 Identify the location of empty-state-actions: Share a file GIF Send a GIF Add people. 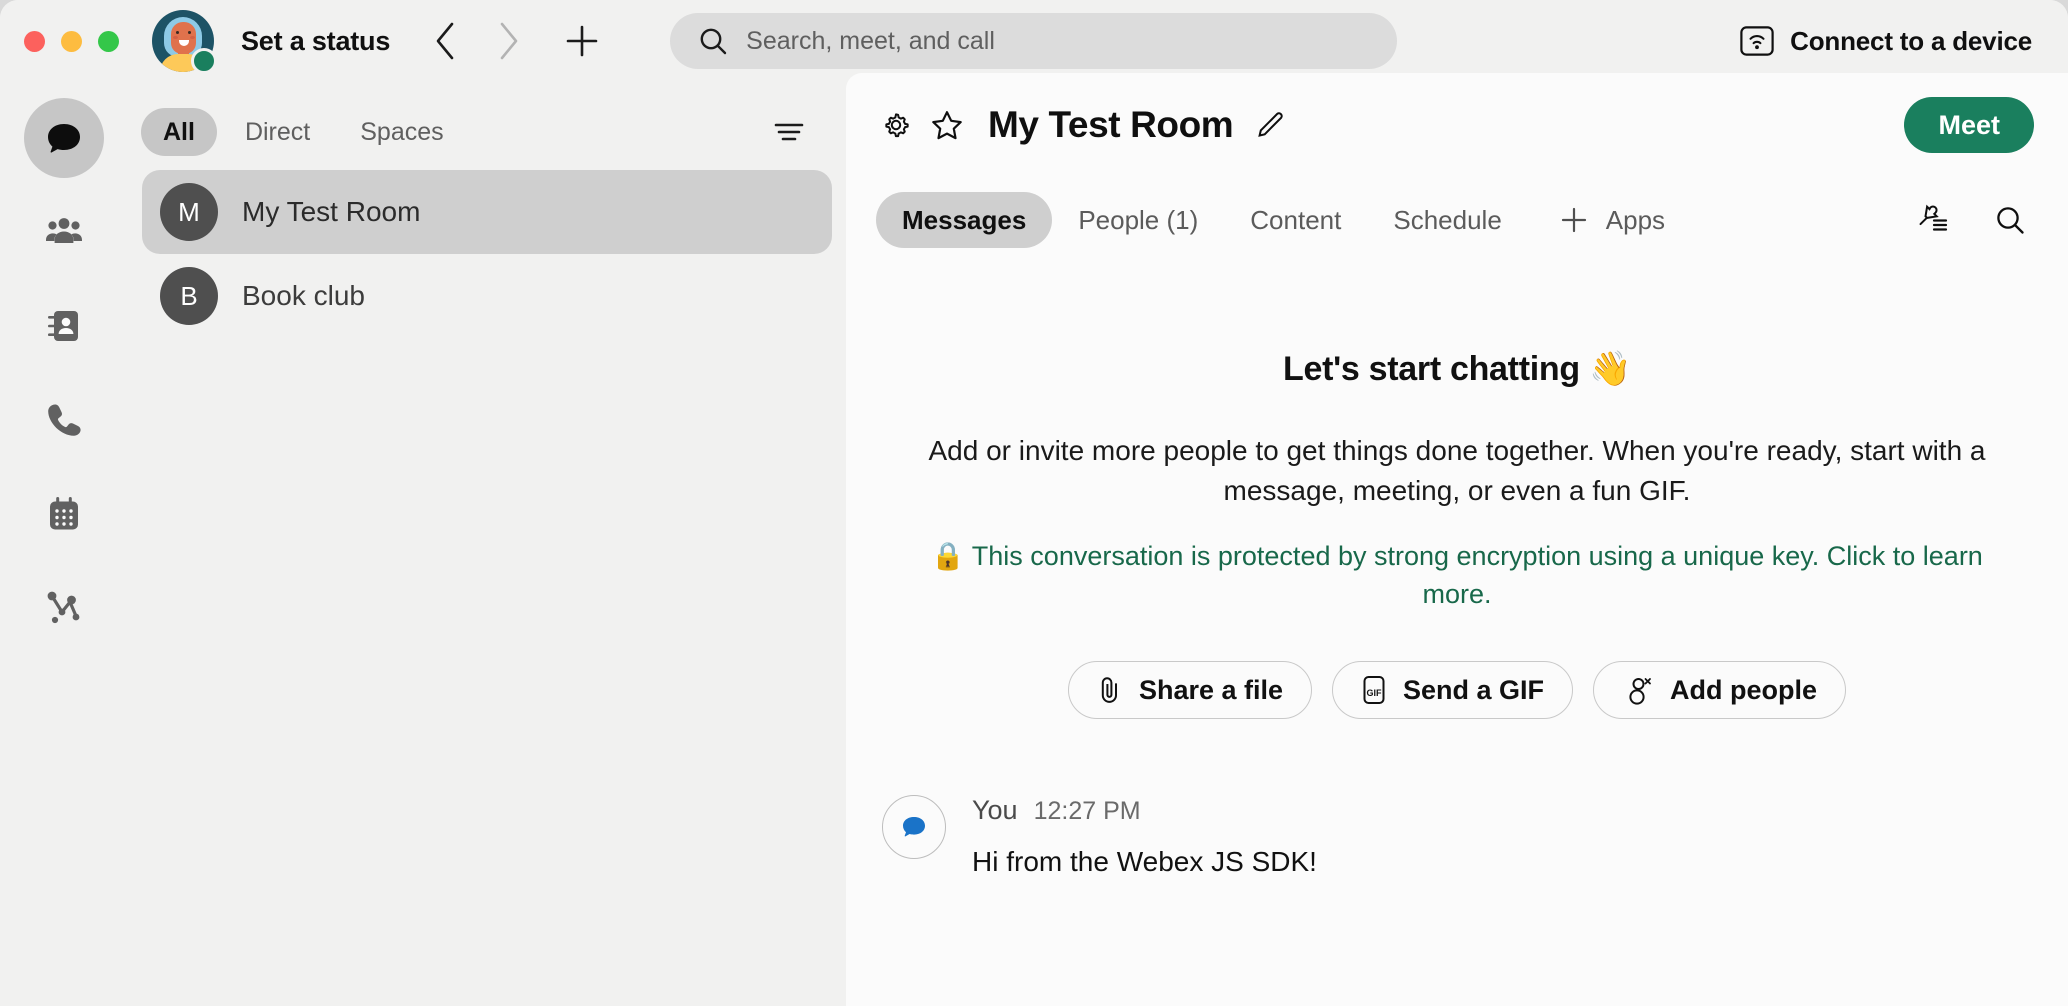
(1457, 690).